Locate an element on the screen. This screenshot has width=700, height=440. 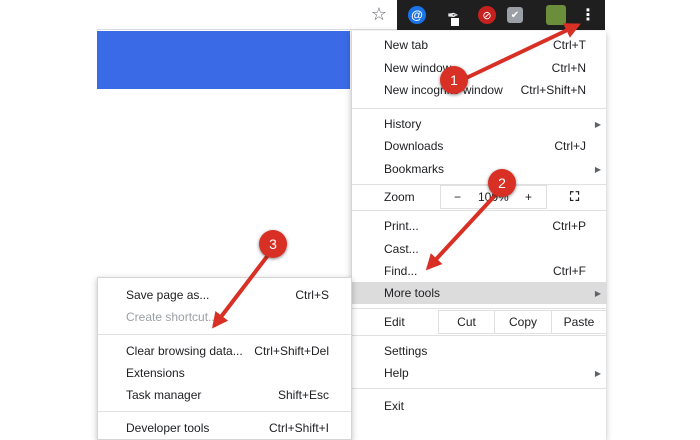
submenu-item-shortcut: Ctrl+S is located at coordinates (312, 295).